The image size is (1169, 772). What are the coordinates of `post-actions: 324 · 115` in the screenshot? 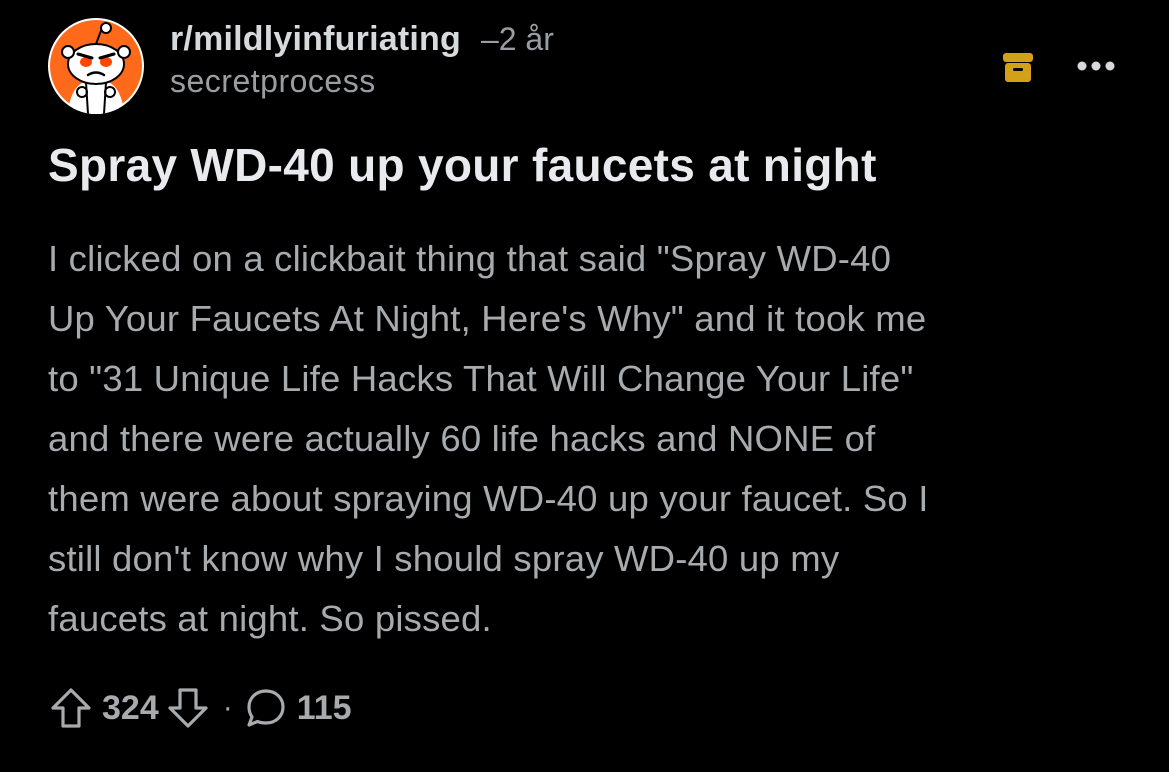 It's located at (200, 708).